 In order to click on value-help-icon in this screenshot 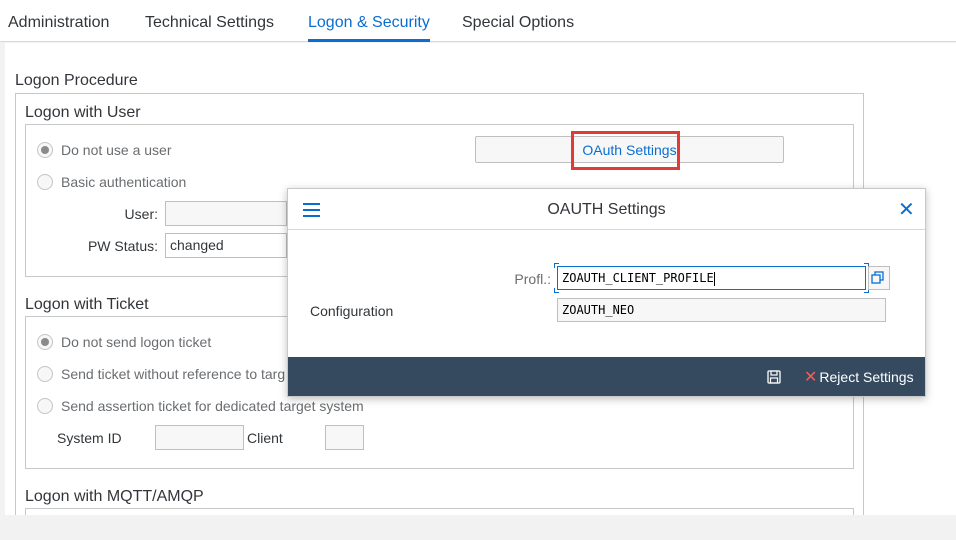, I will do `click(879, 278)`.